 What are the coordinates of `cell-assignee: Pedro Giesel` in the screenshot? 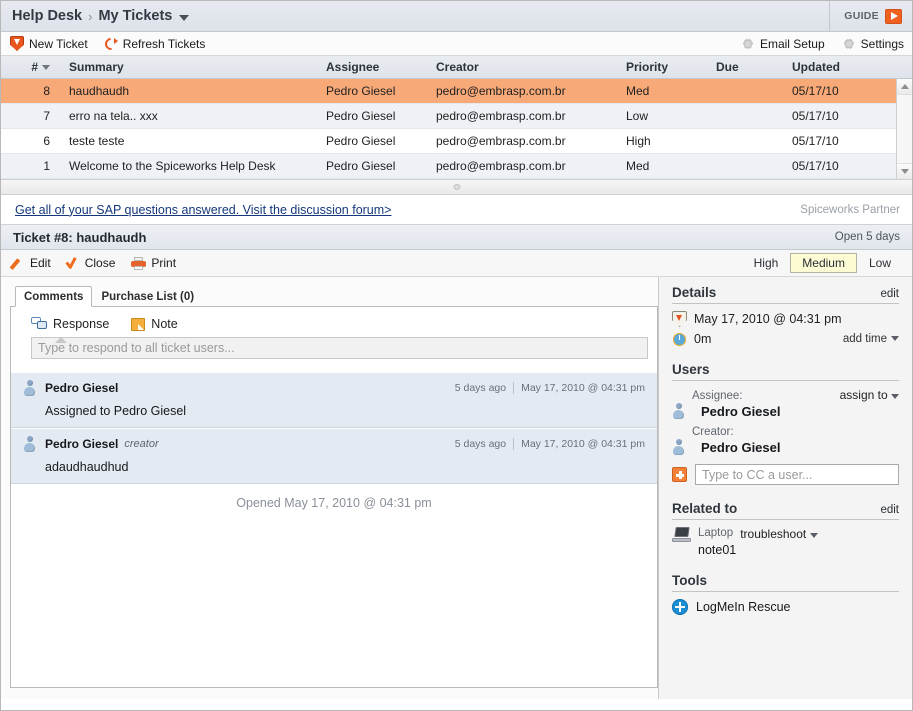 It's located at (361, 116).